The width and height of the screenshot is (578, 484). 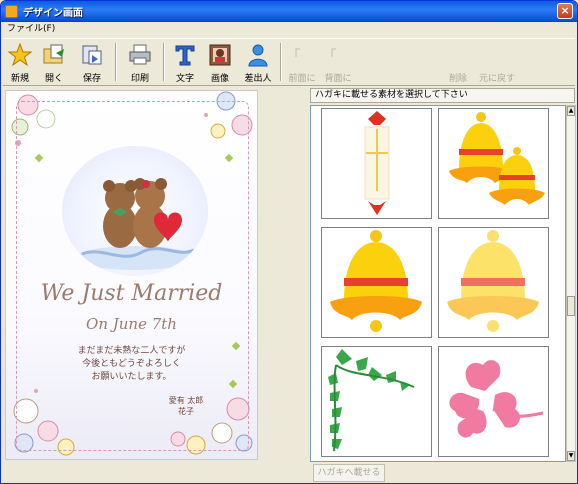 What do you see at coordinates (371, 400) in the screenshot?
I see `ivy-corner-icon` at bounding box center [371, 400].